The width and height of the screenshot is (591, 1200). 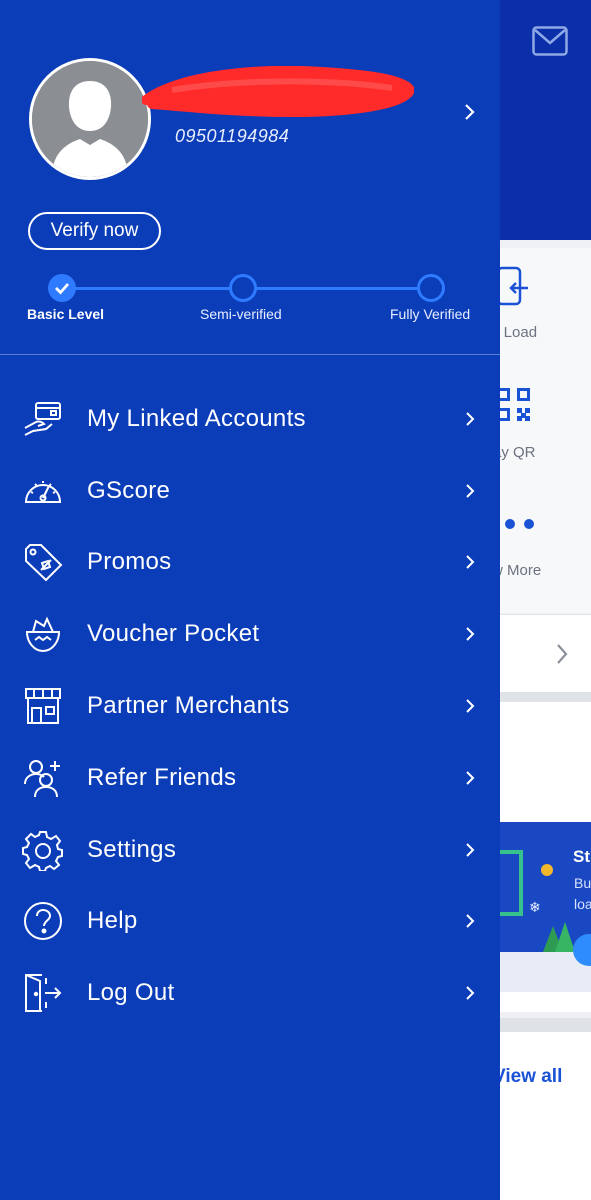 What do you see at coordinates (520, 524) in the screenshot?
I see `more-dots-icon` at bounding box center [520, 524].